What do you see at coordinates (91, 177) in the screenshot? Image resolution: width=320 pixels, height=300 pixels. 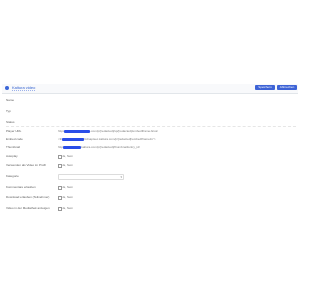 I see `category-select: ▾` at bounding box center [91, 177].